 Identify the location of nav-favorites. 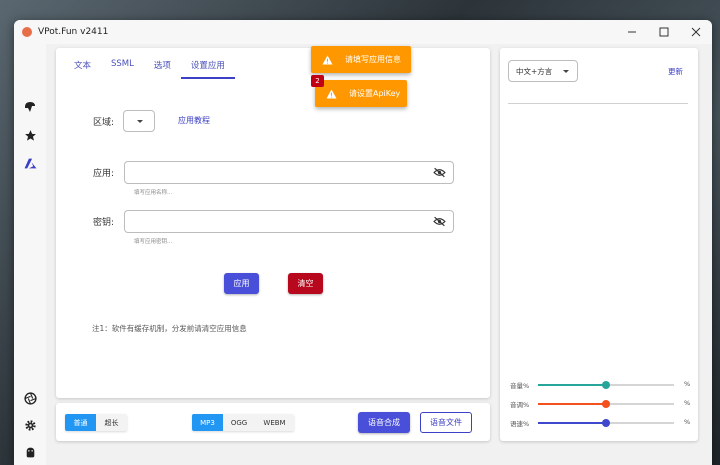
(30, 135).